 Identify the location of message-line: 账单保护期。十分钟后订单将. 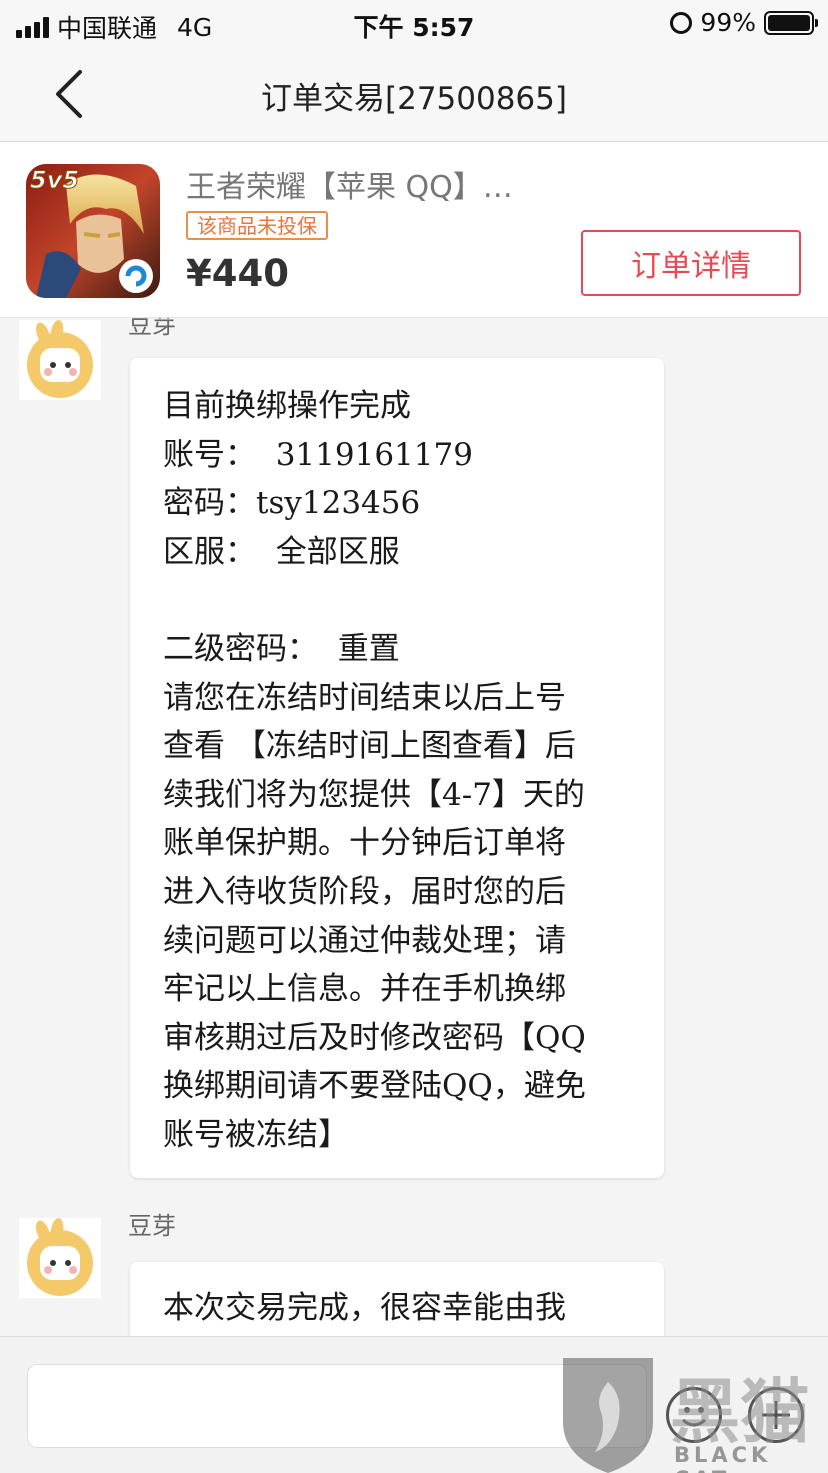
(364, 843).